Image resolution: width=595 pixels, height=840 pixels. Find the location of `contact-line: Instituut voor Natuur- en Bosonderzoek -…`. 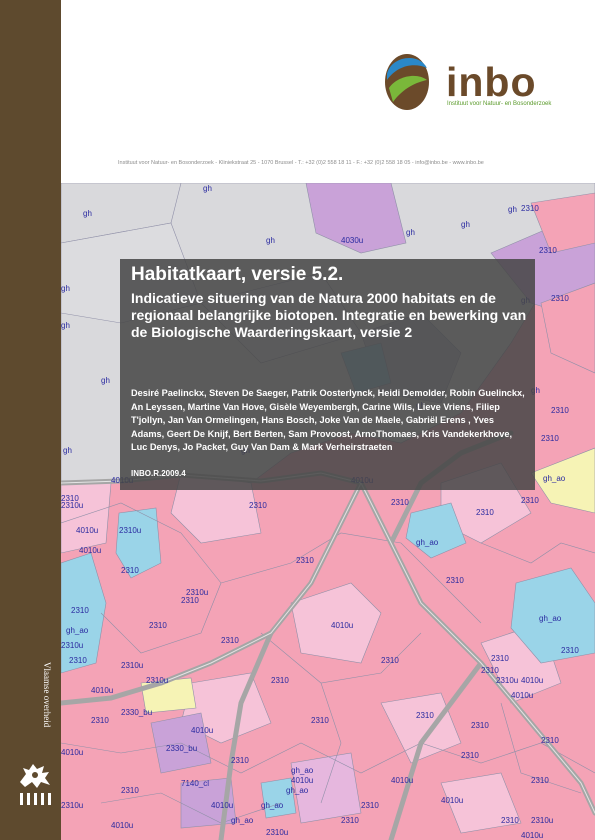

contact-line: Instituut voor Natuur- en Bosonderzoek -… is located at coordinates (301, 163).